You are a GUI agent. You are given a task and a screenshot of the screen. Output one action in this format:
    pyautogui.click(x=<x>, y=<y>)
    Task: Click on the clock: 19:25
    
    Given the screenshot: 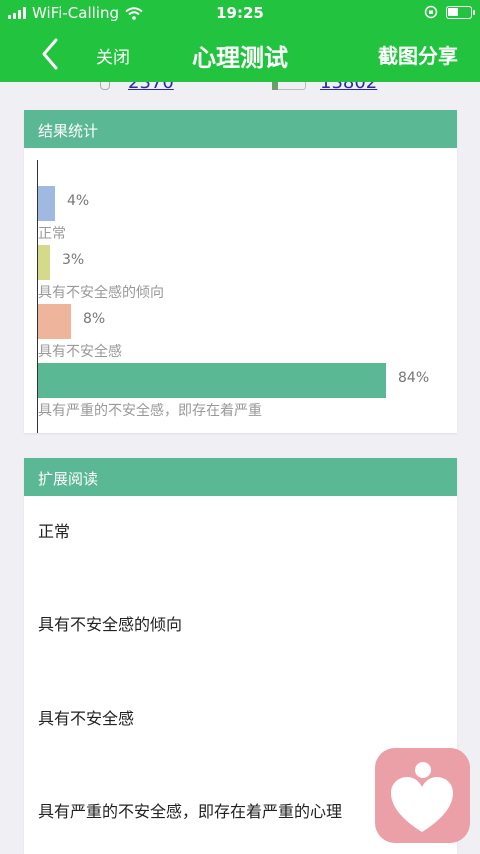 What is the action you would take?
    pyautogui.click(x=240, y=13)
    